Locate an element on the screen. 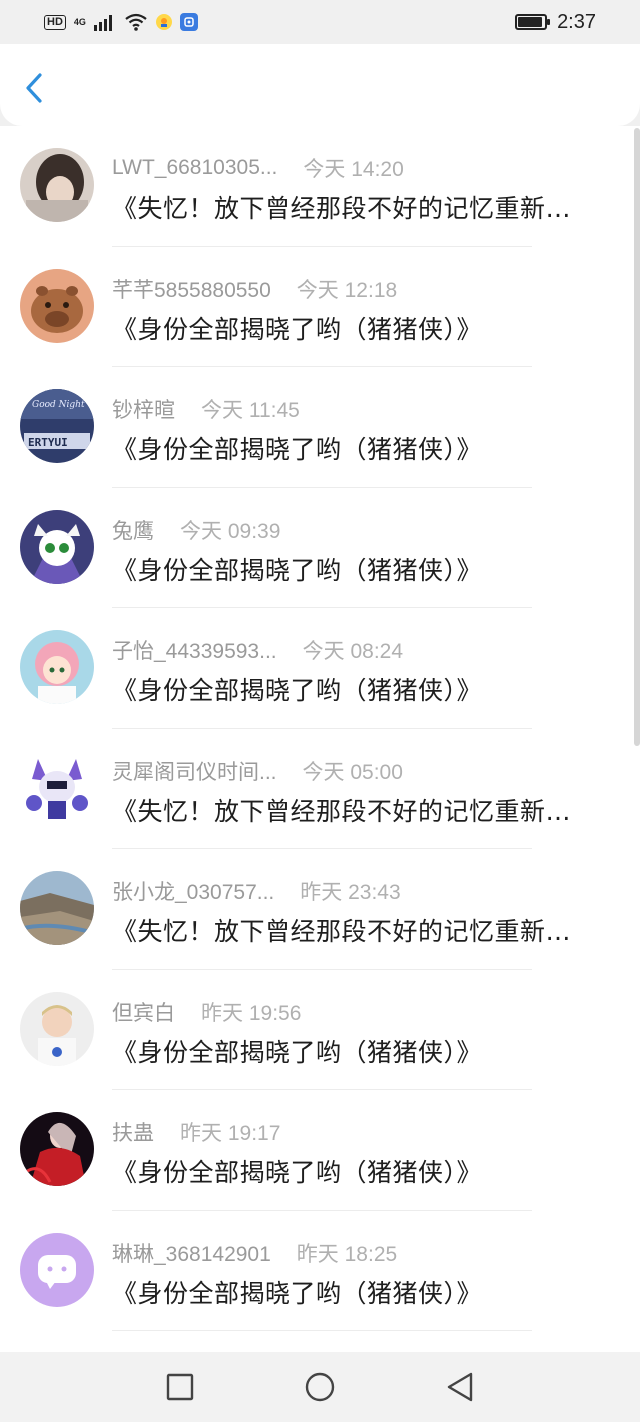  username: 钞梓暄 is located at coordinates (143, 409).